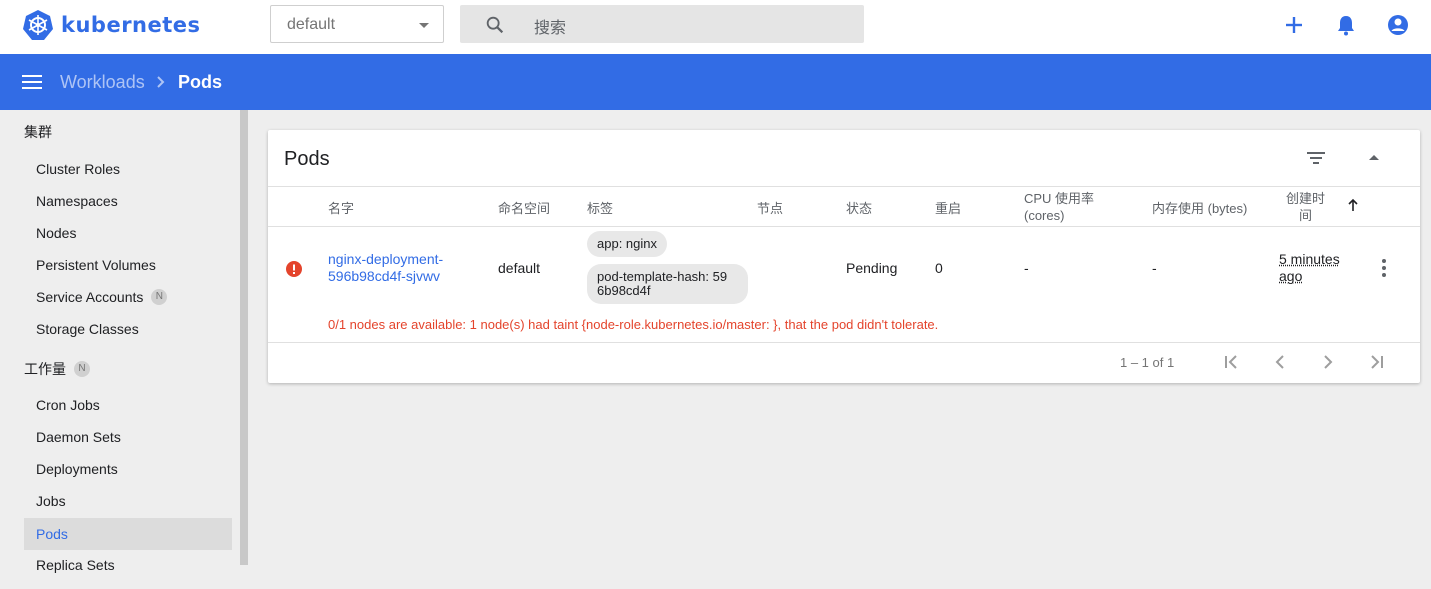  Describe the element at coordinates (662, 276) in the screenshot. I see `label-chip-line1: pod-template-hash: 59` at that location.